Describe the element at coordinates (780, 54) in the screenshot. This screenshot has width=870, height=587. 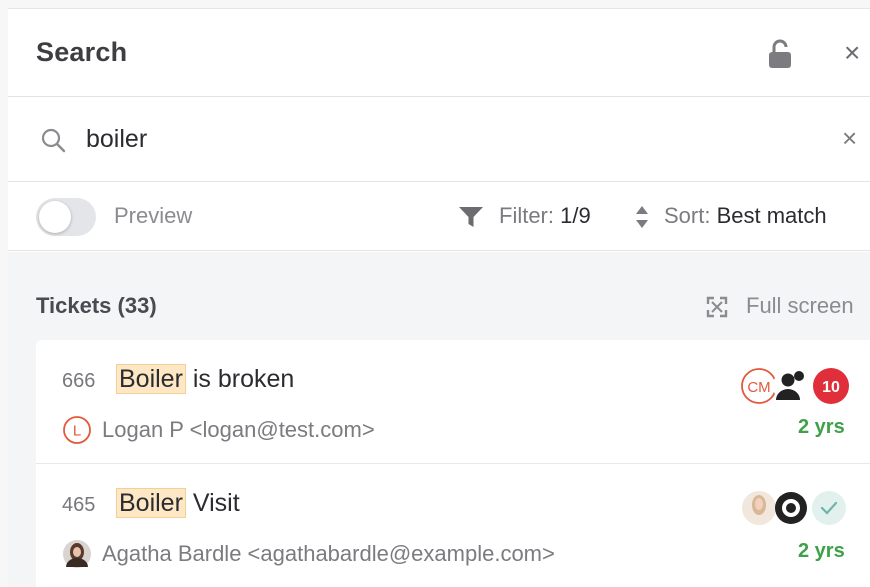
I see `lock-open-icon` at that location.